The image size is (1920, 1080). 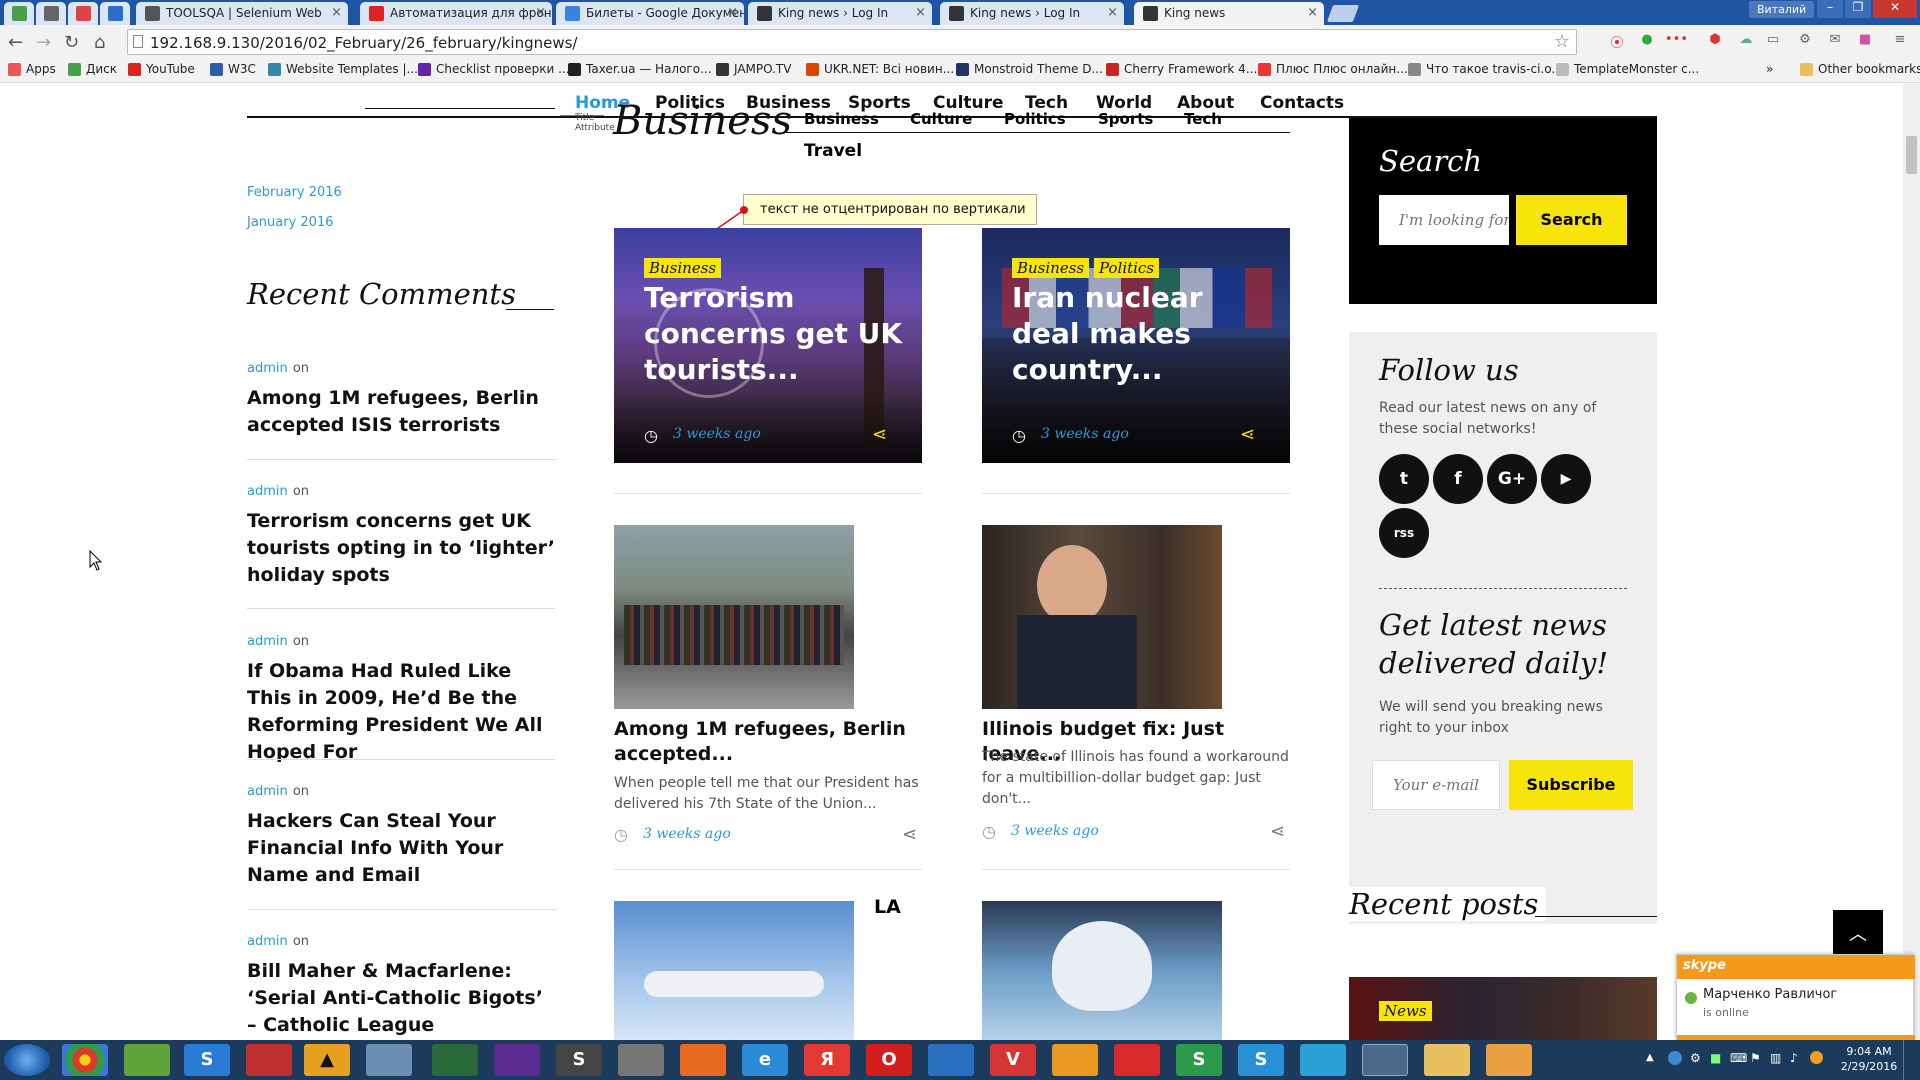 What do you see at coordinates (15, 42) in the screenshot?
I see `back-icon: ←` at bounding box center [15, 42].